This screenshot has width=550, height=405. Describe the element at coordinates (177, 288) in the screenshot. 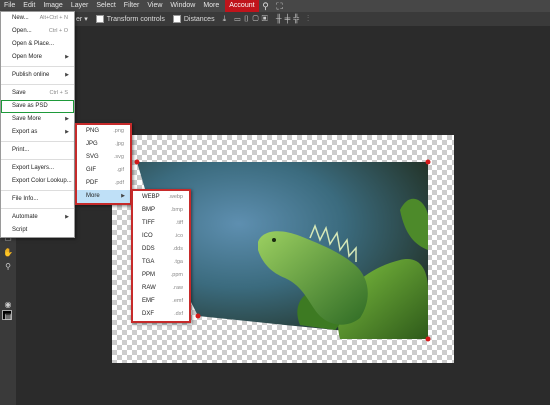

I see `extension-label: .raw` at that location.